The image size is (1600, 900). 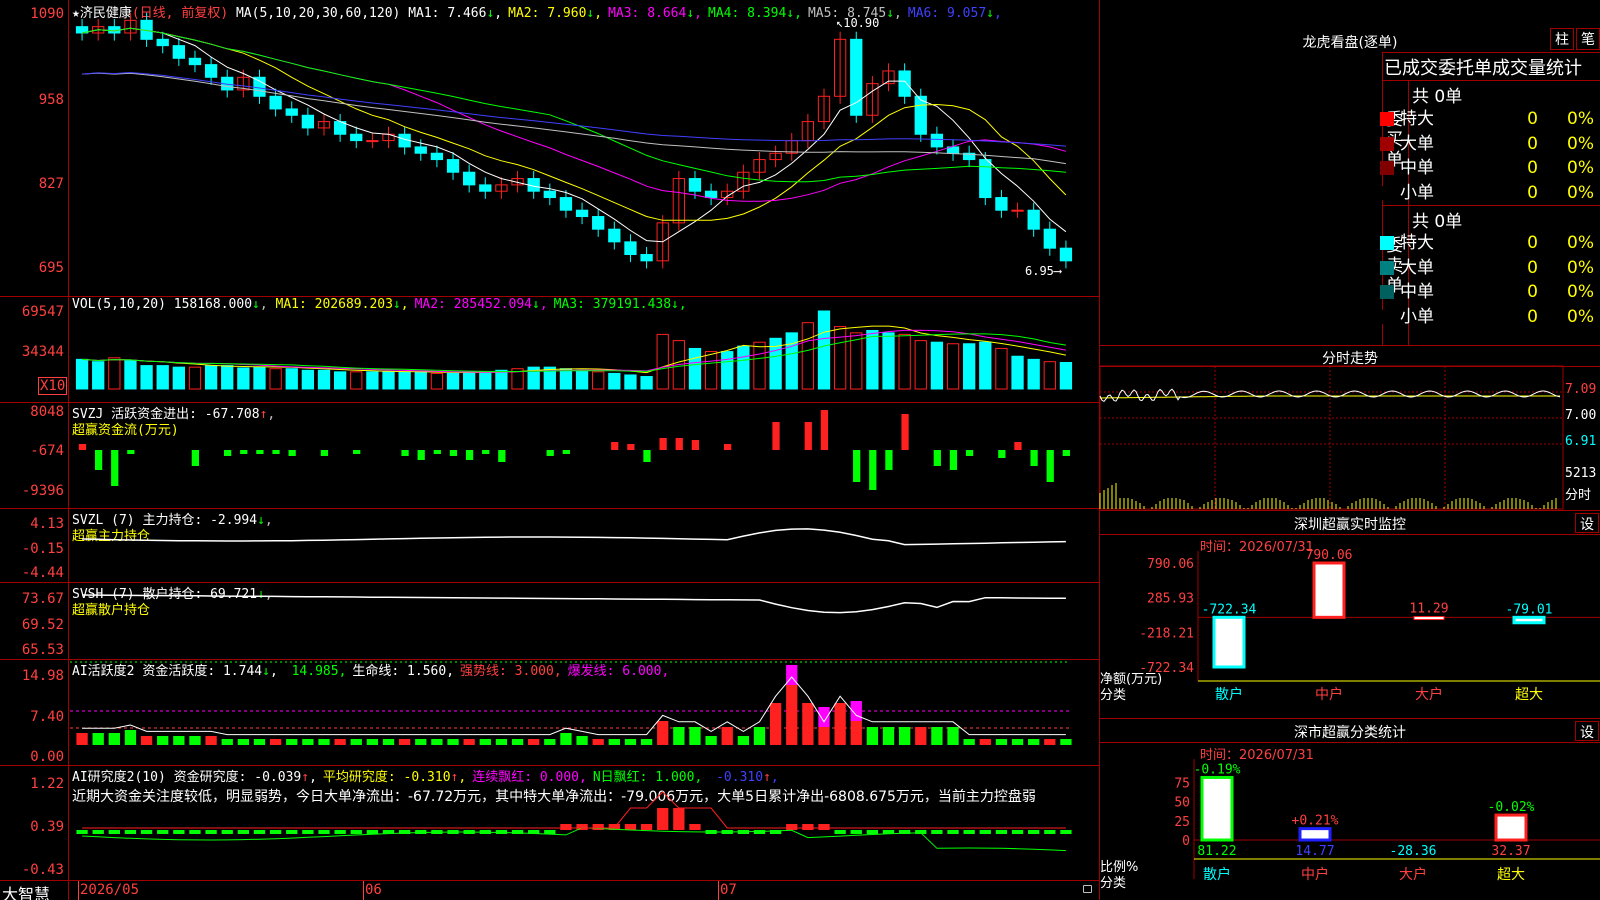 I want to click on activity-line, so click(x=574, y=706).